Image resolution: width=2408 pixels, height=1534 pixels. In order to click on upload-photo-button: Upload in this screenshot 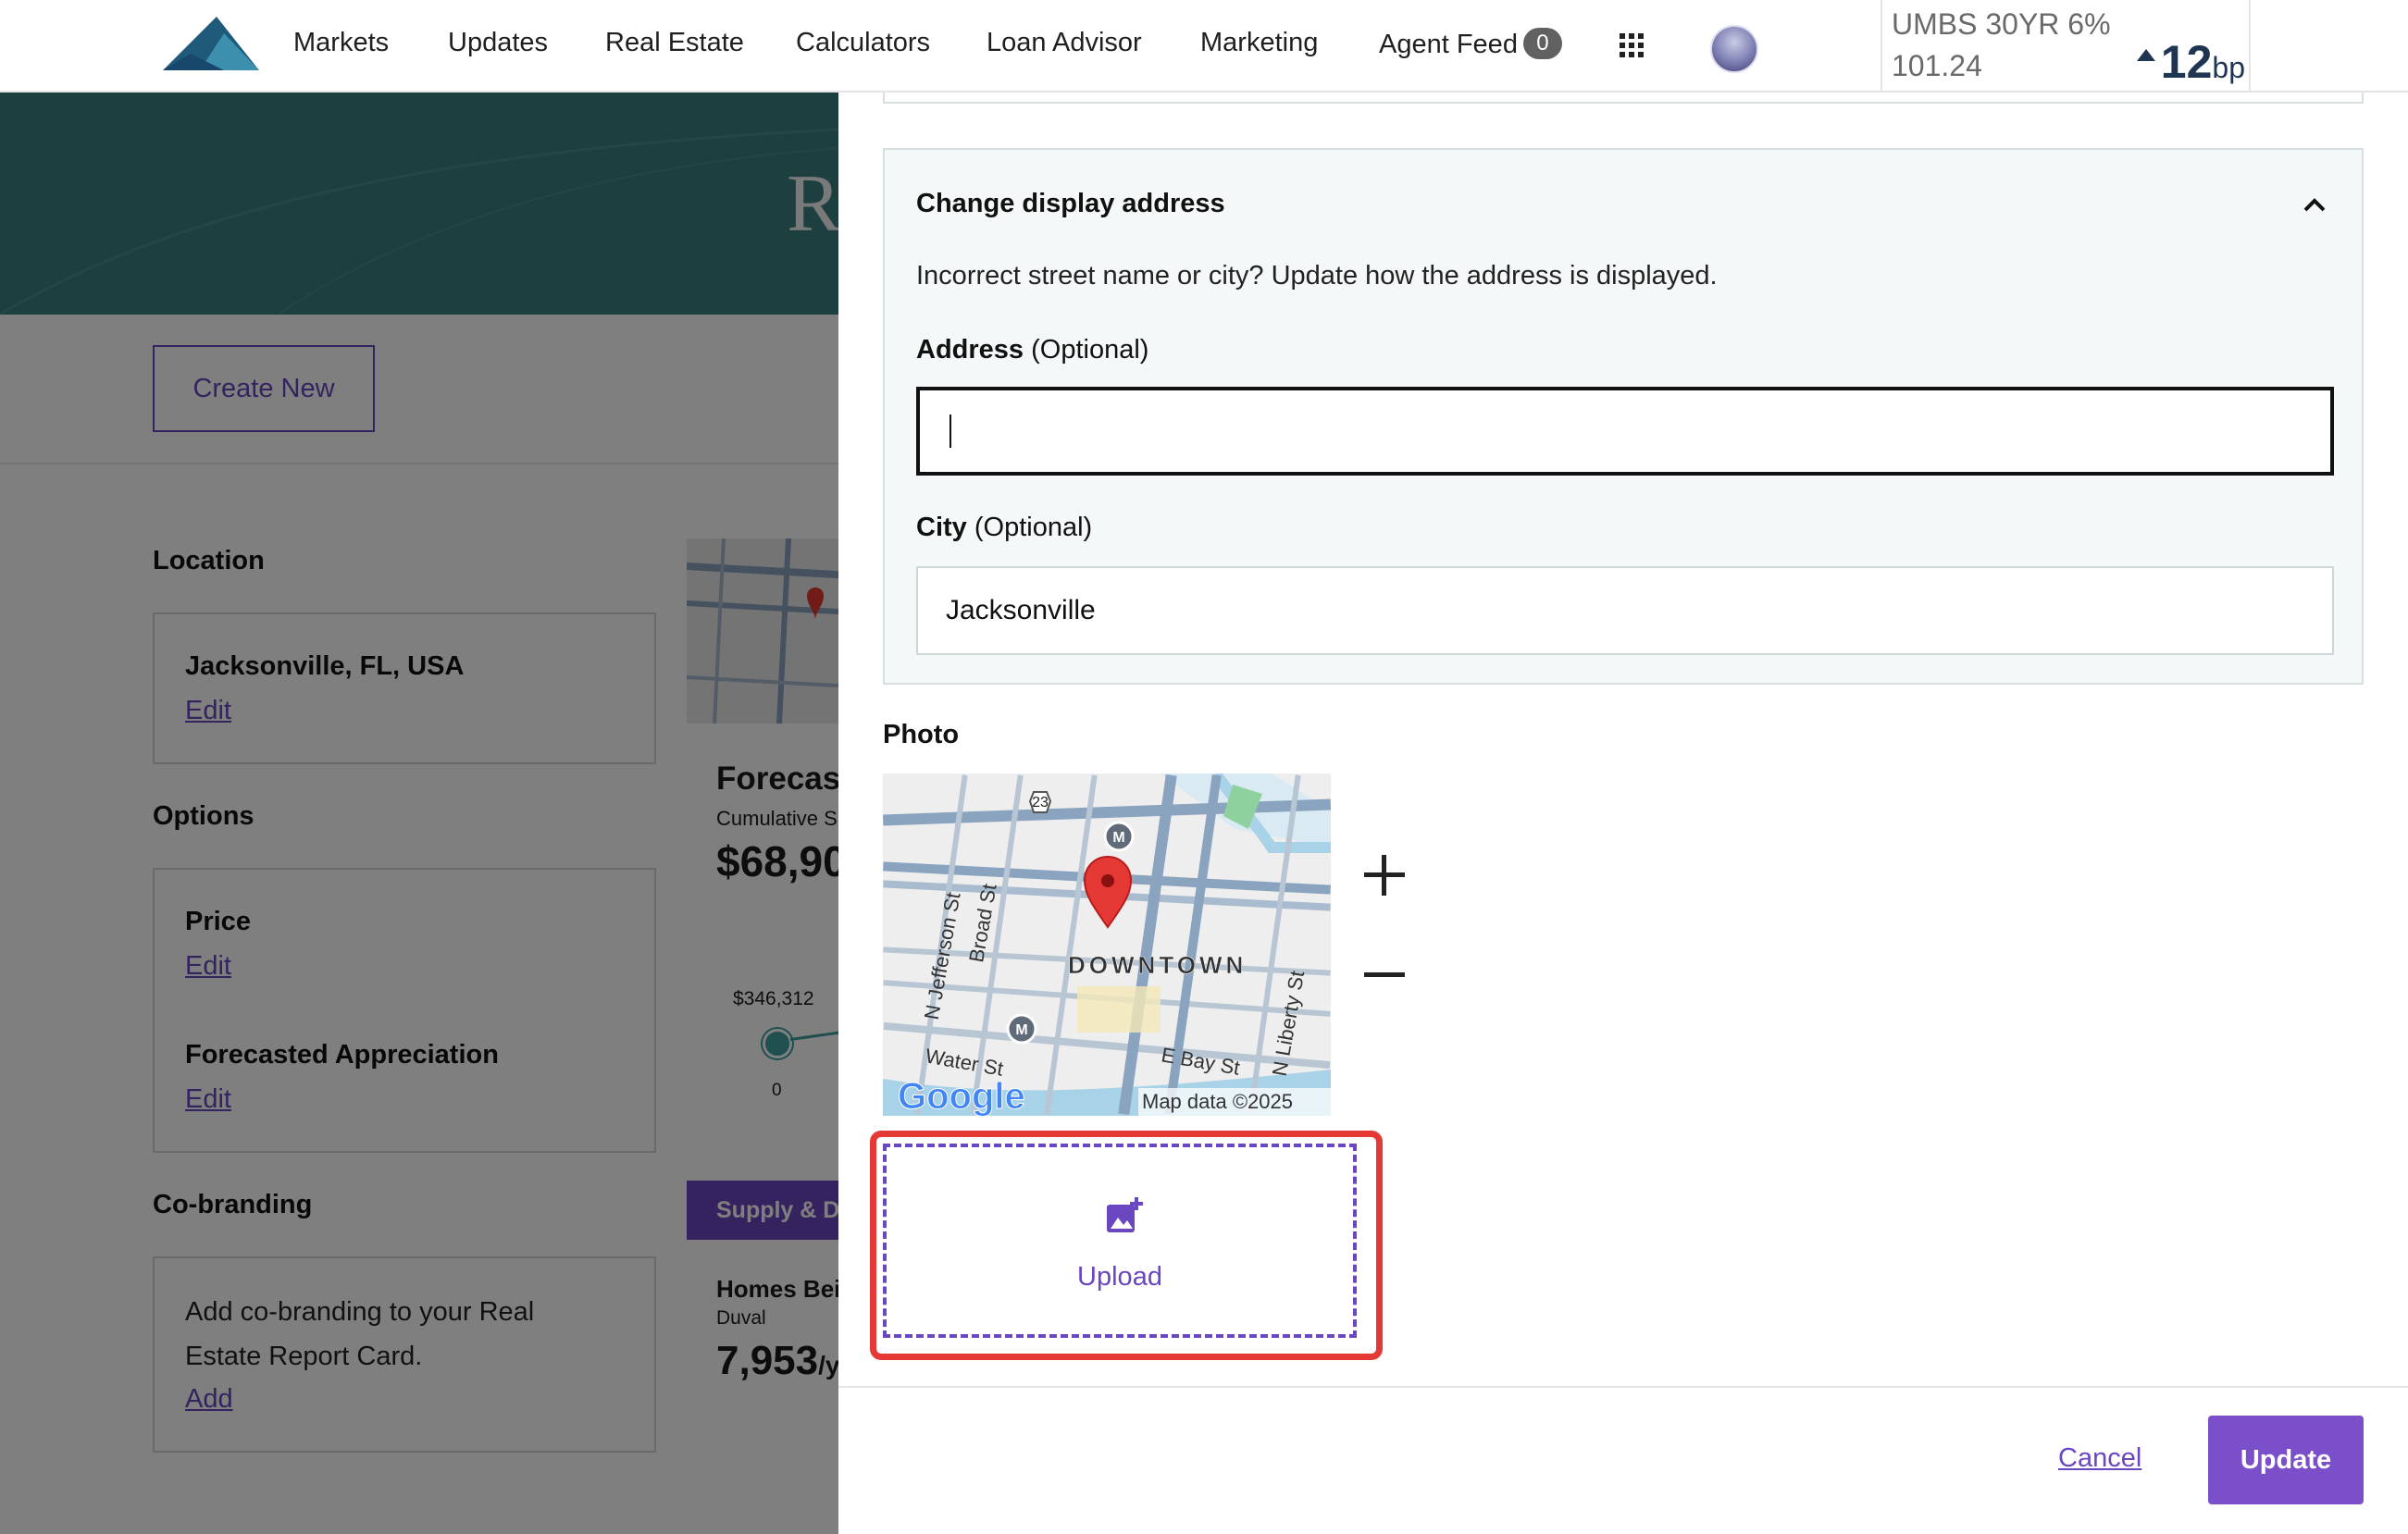, I will do `click(1120, 1241)`.